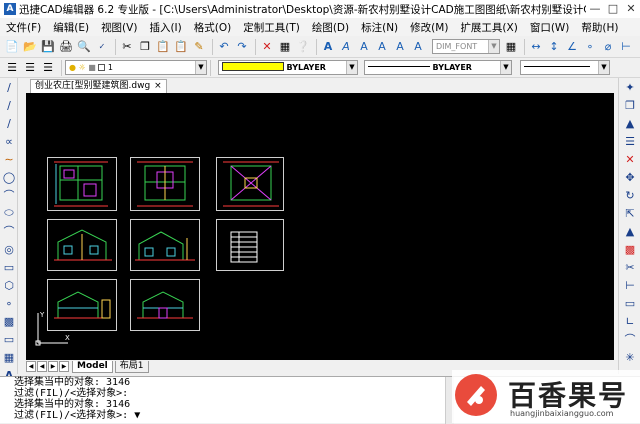 The image size is (640, 424). Describe the element at coordinates (271, 27) in the screenshot. I see `menu-tools: 定制工具(T)` at that location.